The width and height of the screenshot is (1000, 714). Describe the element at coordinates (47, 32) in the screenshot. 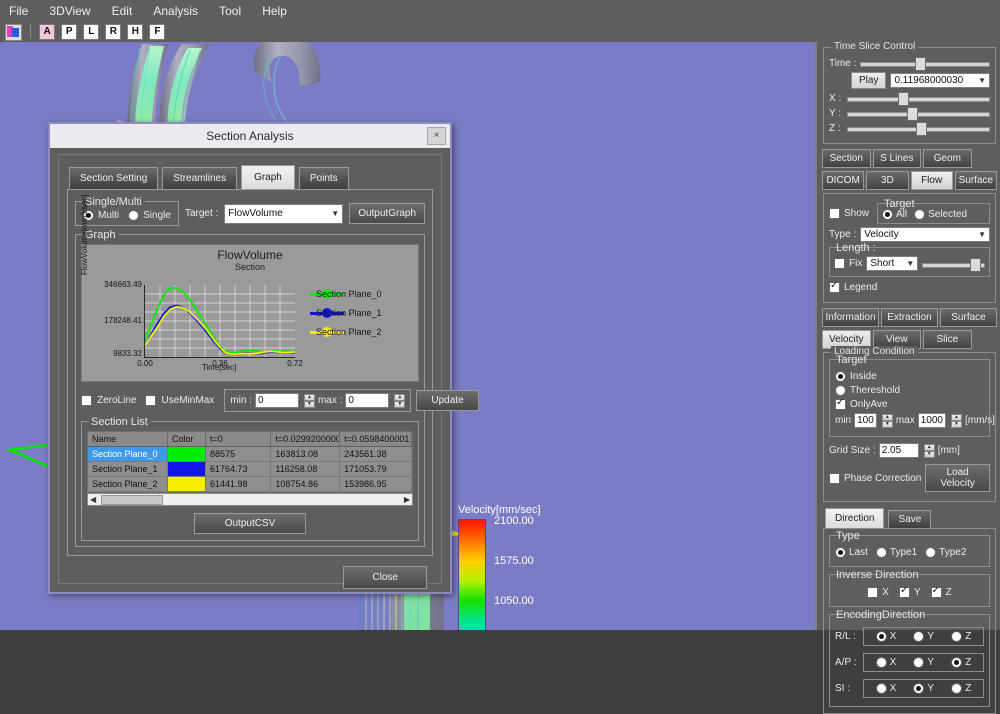

I see `toolbar-button-anterior: A` at that location.